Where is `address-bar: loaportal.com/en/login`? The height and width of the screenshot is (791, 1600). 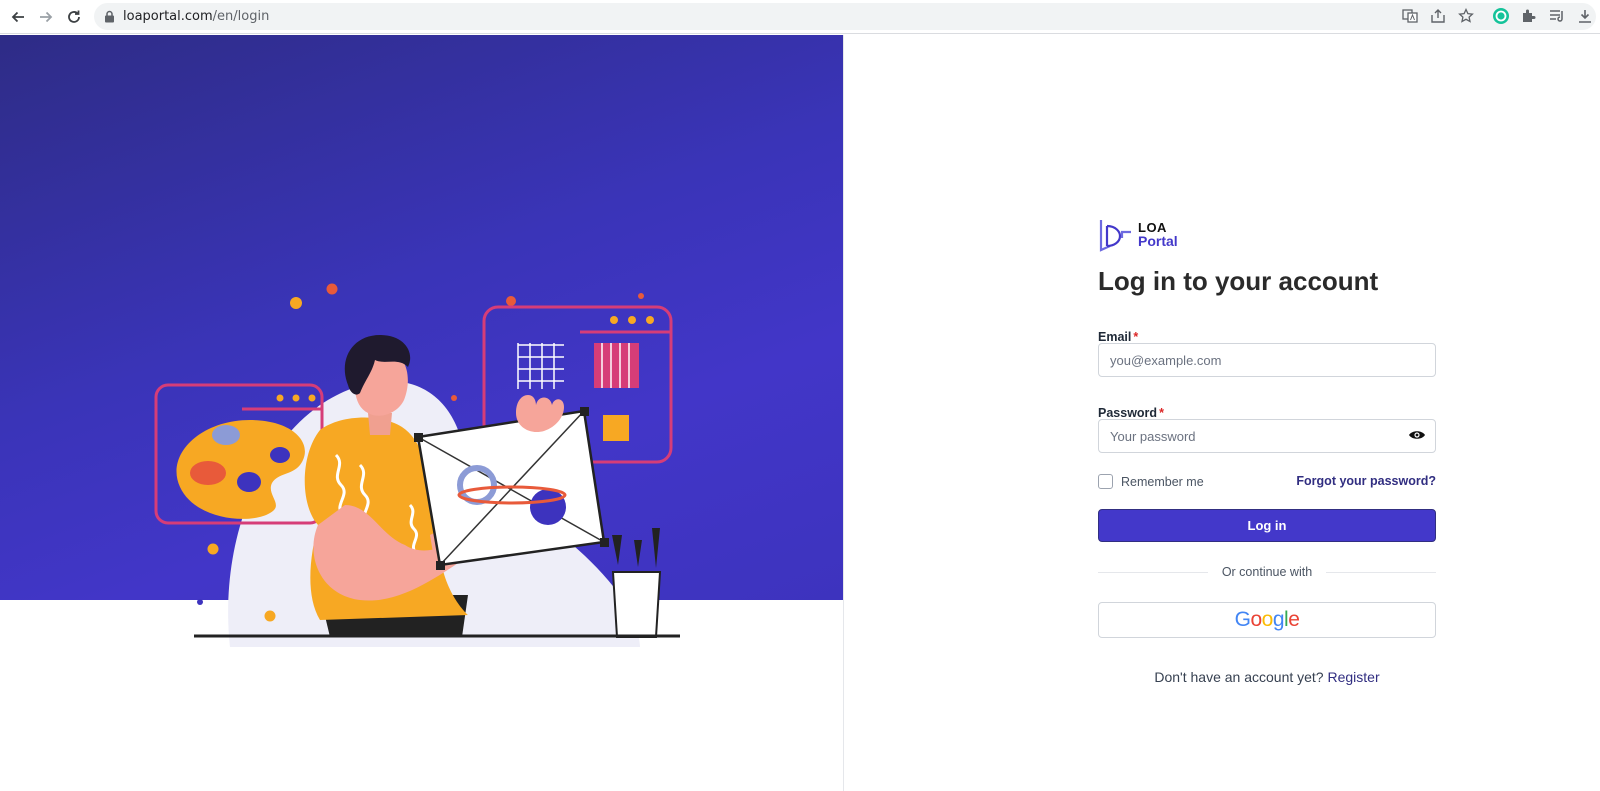
address-bar: loaportal.com/en/login is located at coordinates (845, 16).